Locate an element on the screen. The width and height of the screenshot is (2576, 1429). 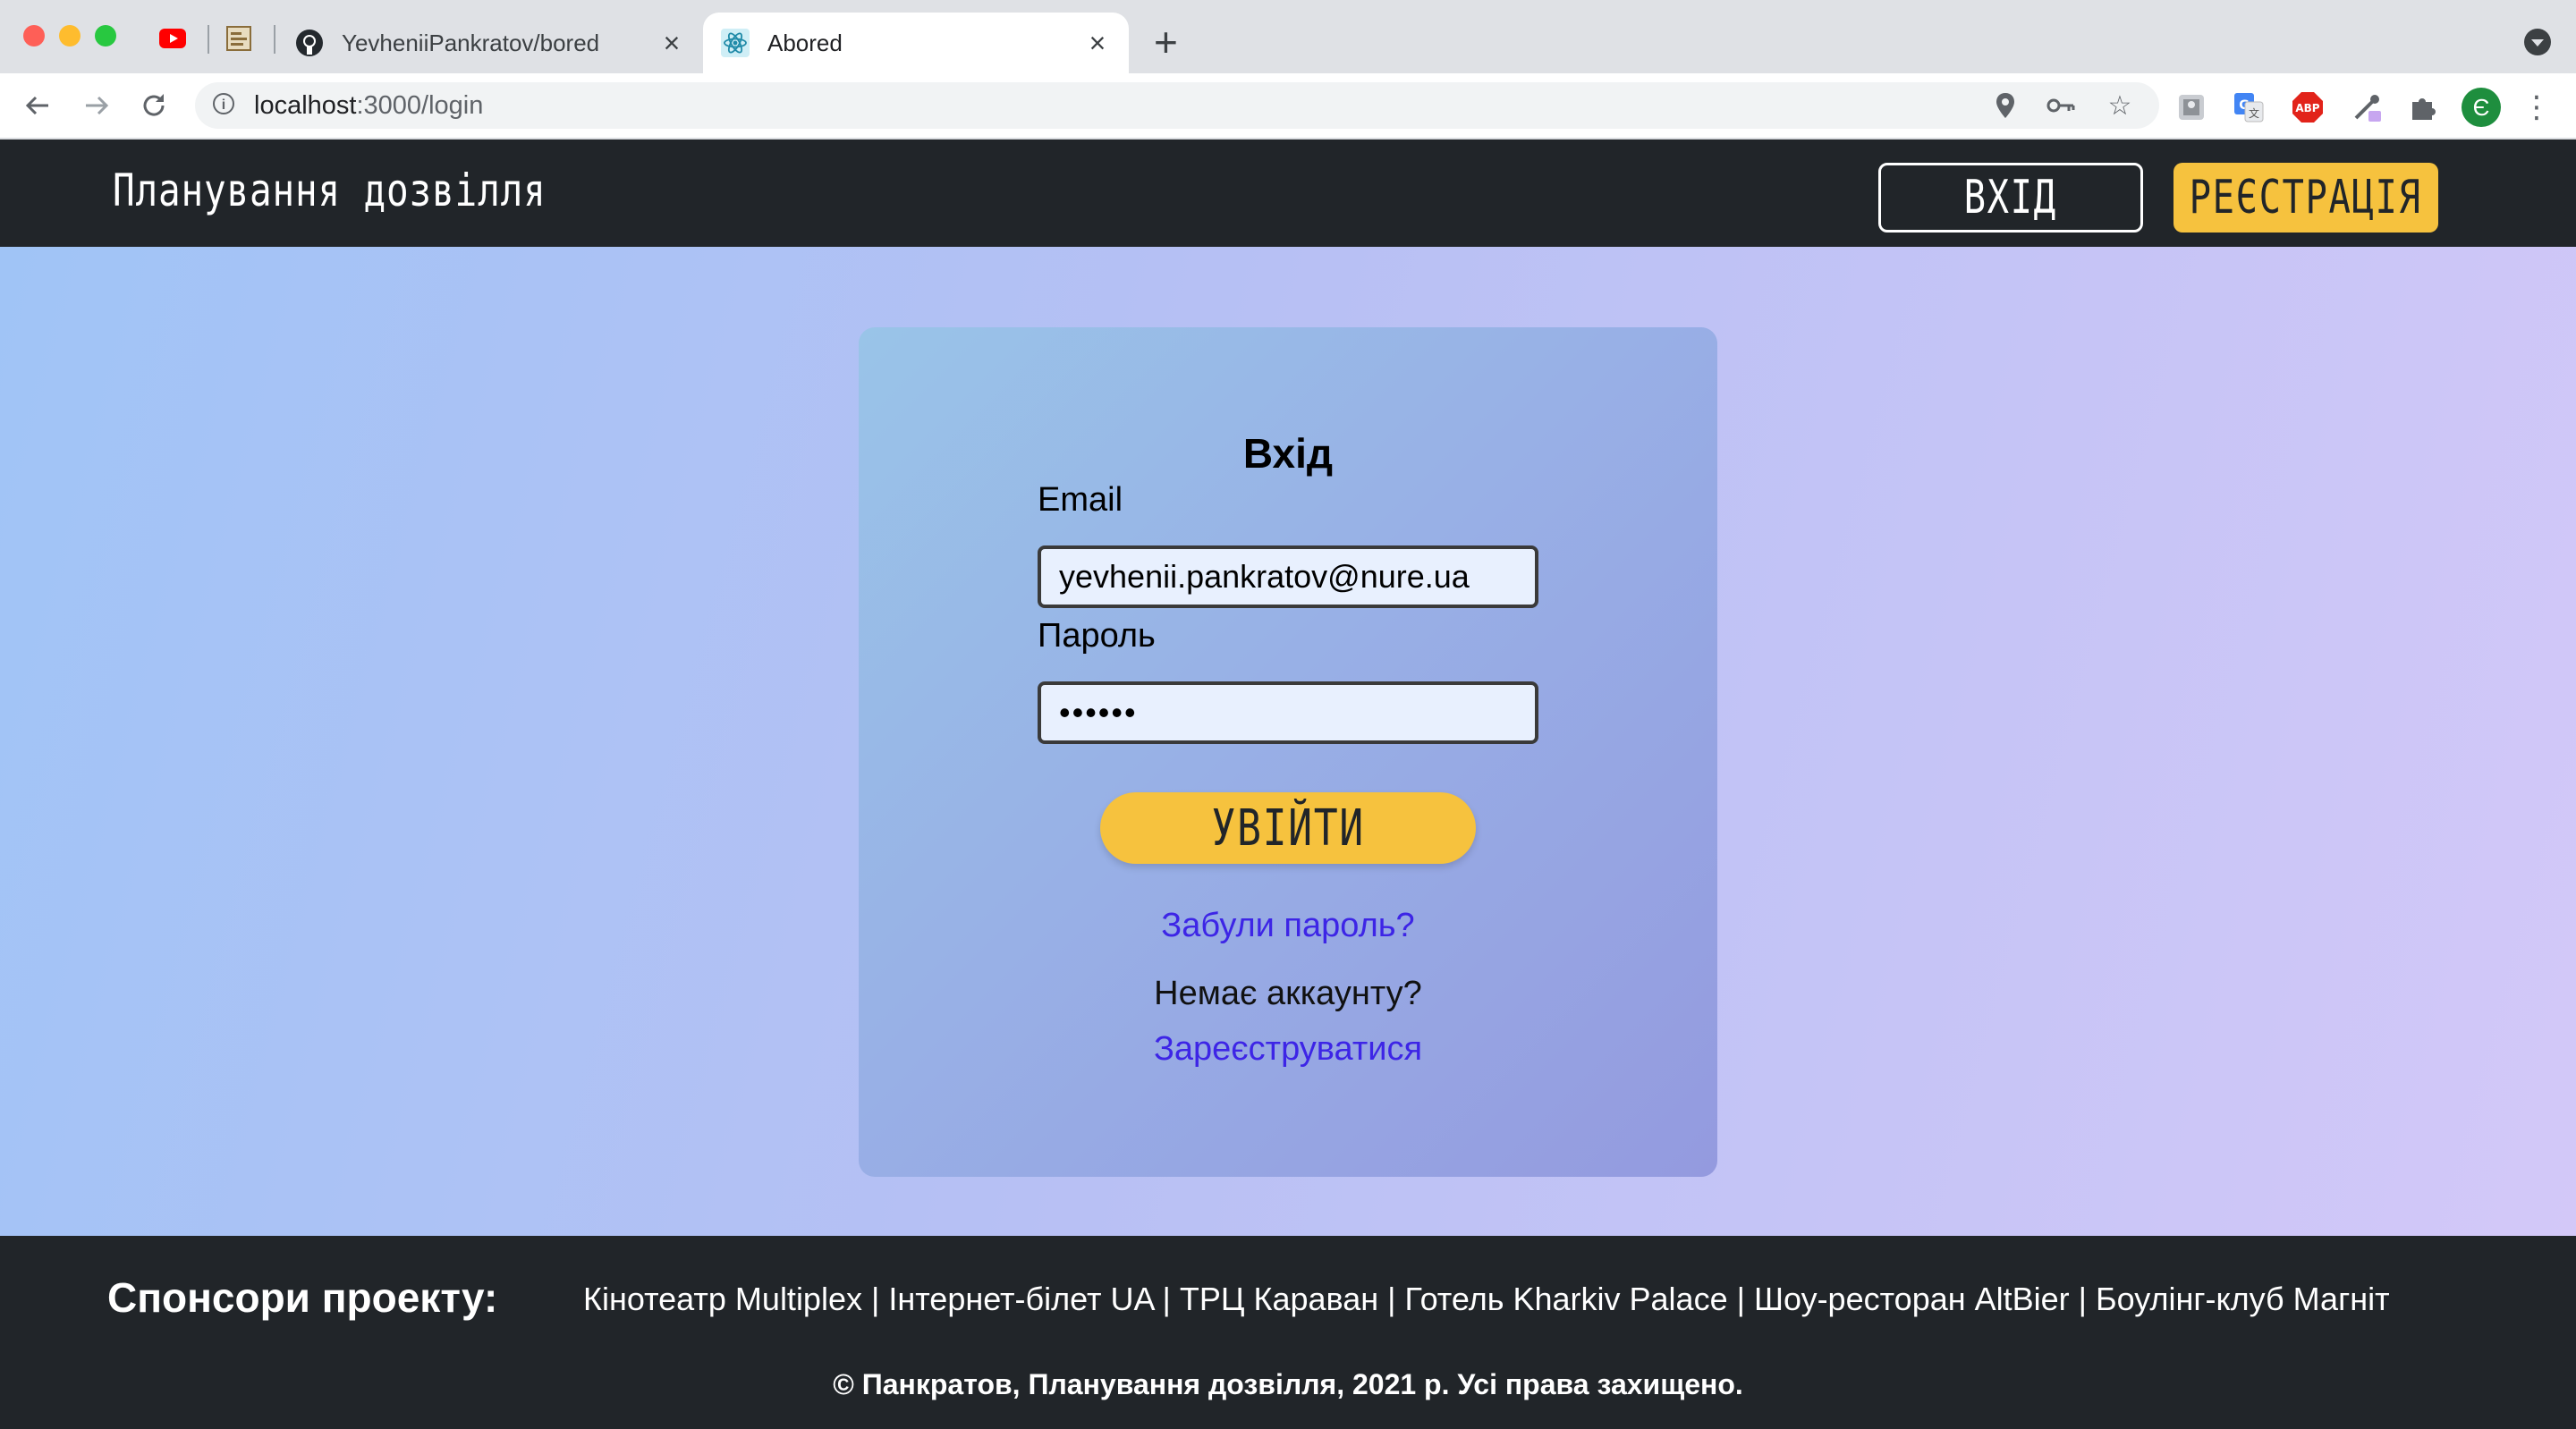
address-bar: i localhost:3000/login ☆ is located at coordinates (1177, 105).